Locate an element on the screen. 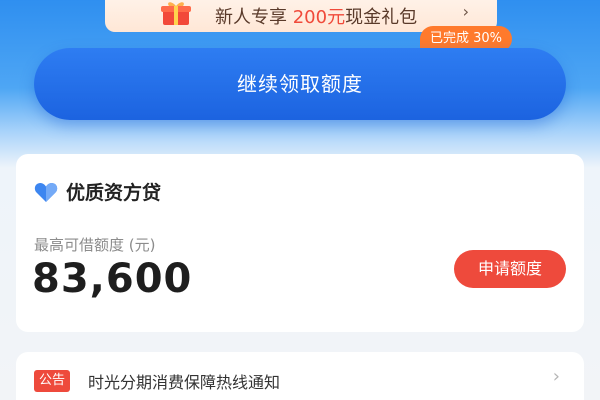  notice-message: 时光分期消费保障热线通知 is located at coordinates (184, 382).